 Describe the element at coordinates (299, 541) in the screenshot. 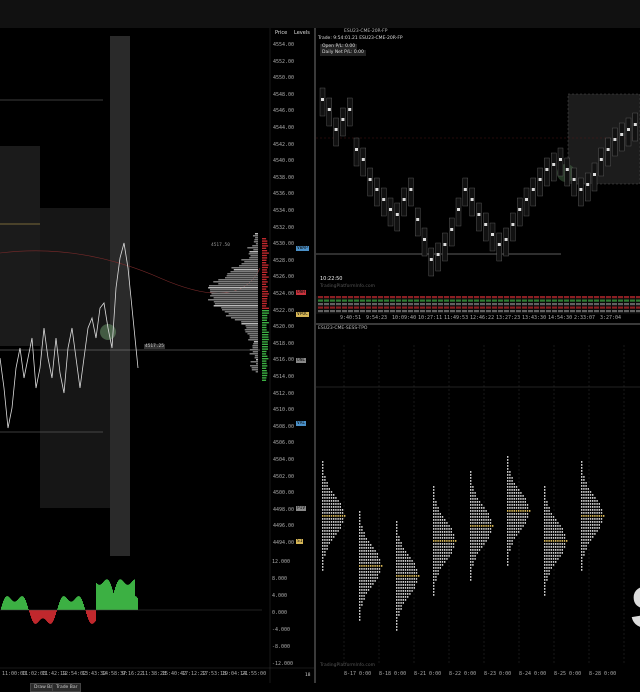

I see `level-tag: S1` at that location.